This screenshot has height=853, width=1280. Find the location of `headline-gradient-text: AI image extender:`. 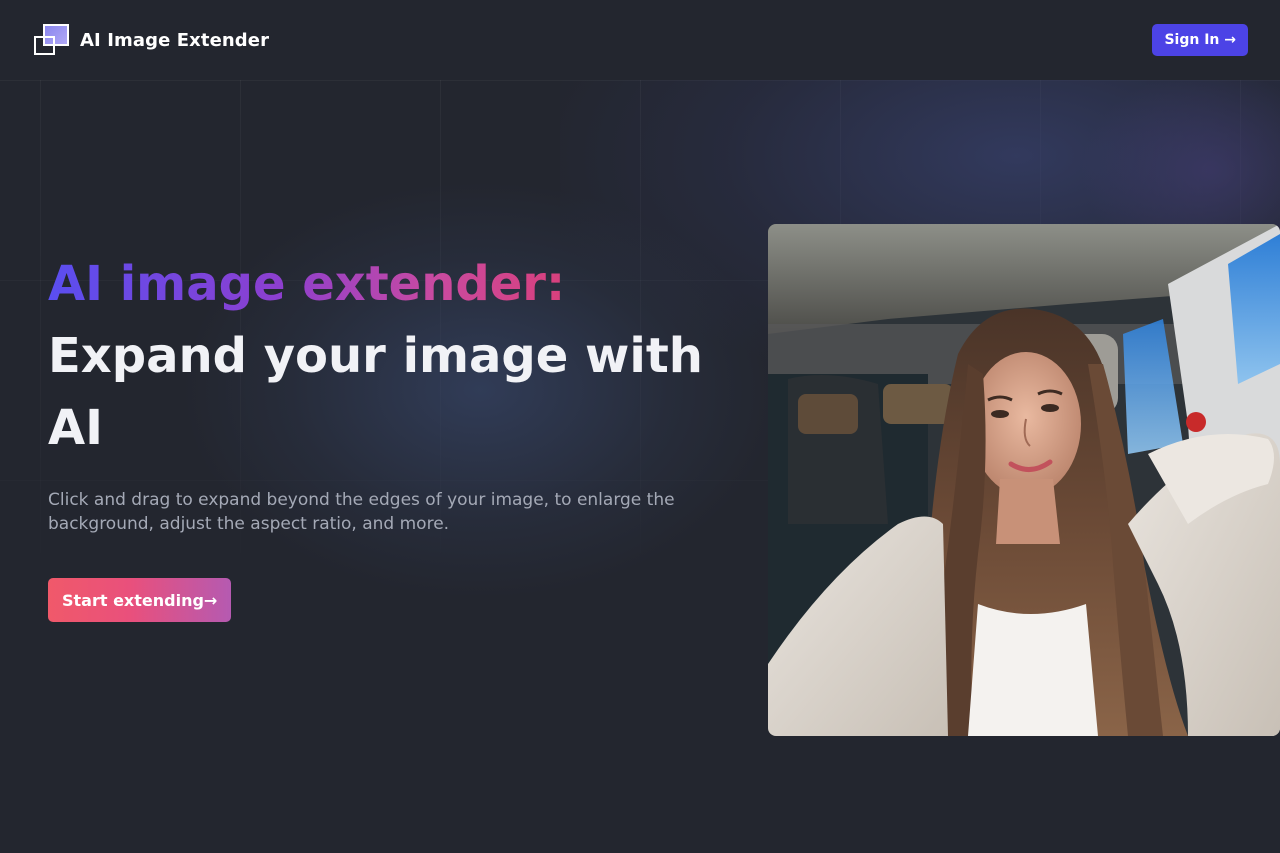

headline-gradient-text: AI image extender: is located at coordinates (306, 284).